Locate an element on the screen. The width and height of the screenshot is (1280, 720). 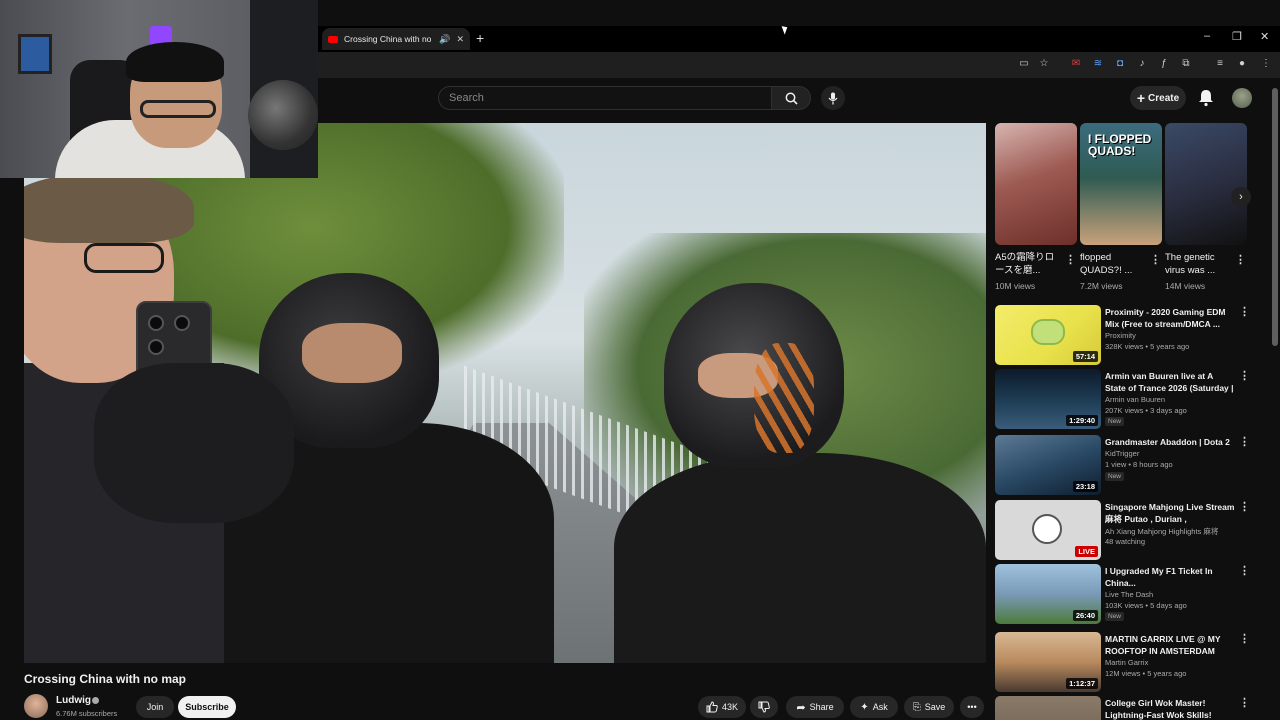
video-thumbnail: LIVE is located at coordinates (1048, 530).